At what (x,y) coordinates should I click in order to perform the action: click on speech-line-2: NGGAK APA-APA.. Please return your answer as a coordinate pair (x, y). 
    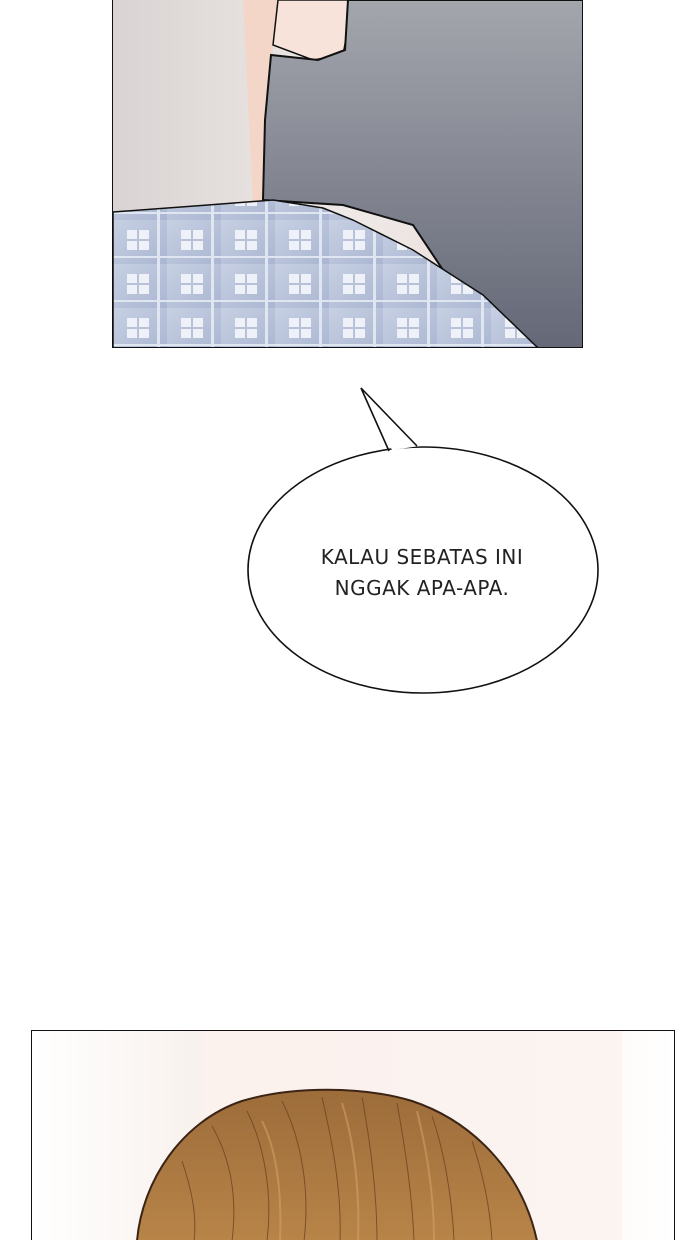
    Looking at the image, I should click on (422, 588).